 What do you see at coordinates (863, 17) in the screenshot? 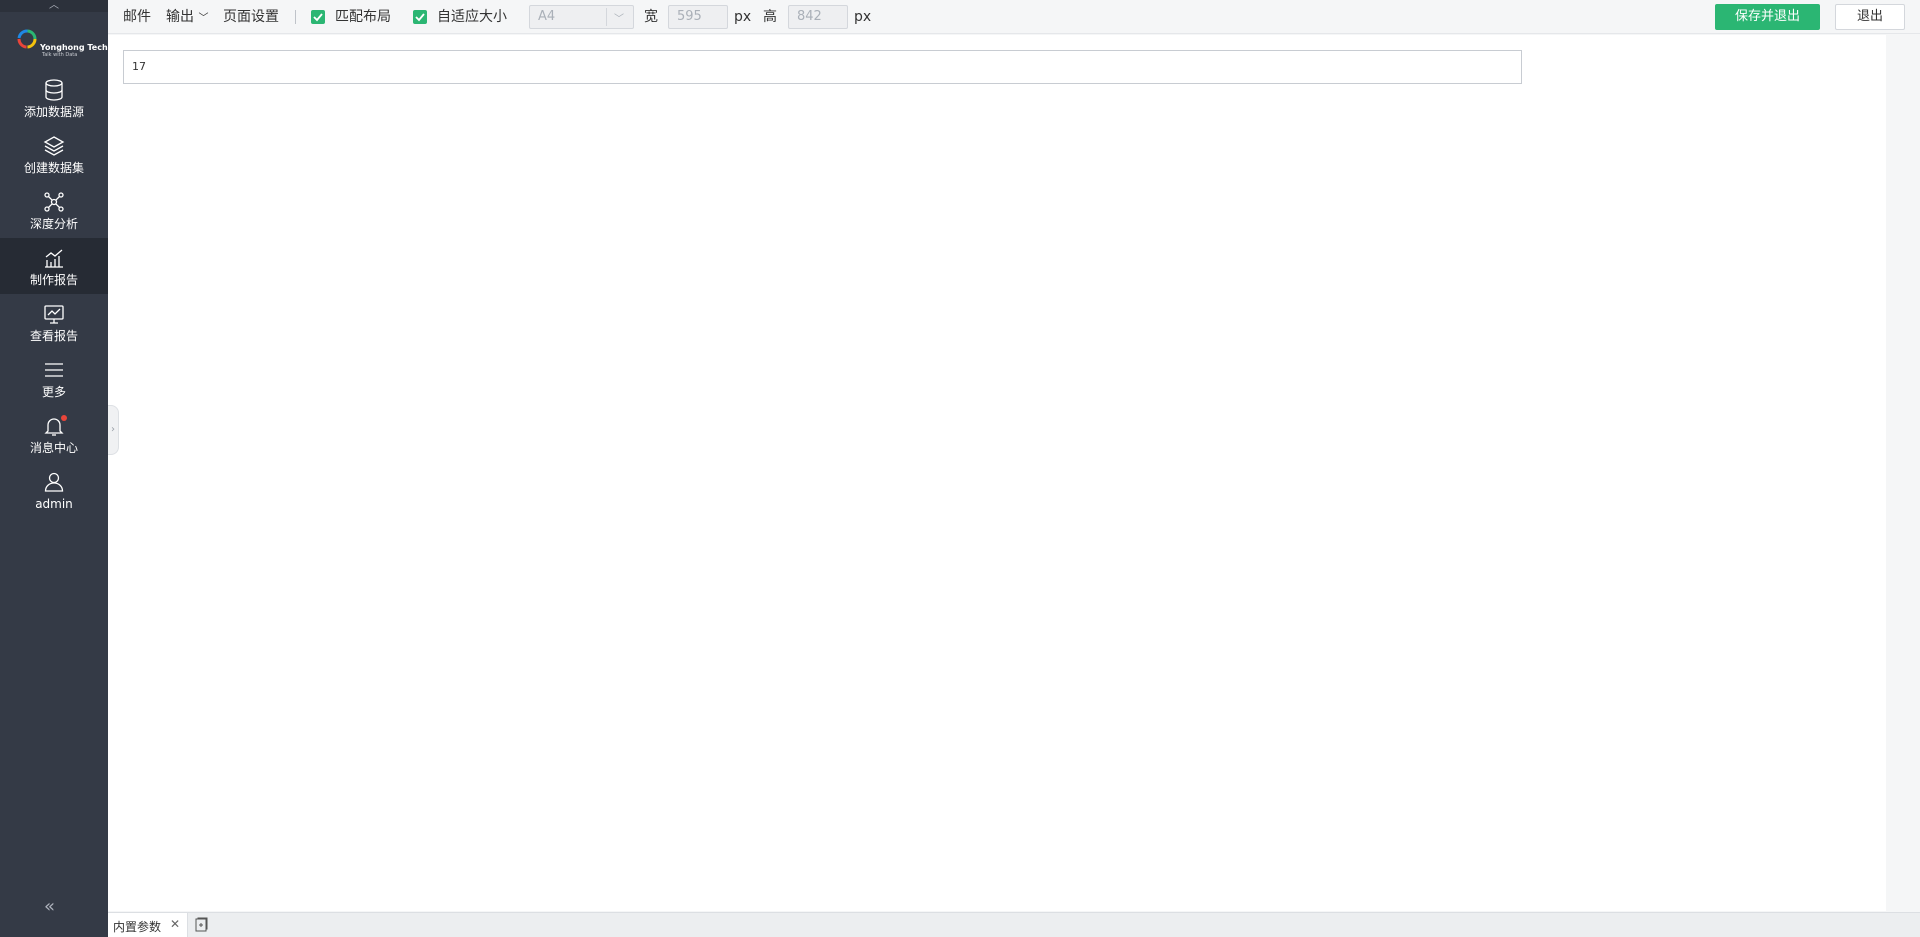
I see `height-unit: px` at bounding box center [863, 17].